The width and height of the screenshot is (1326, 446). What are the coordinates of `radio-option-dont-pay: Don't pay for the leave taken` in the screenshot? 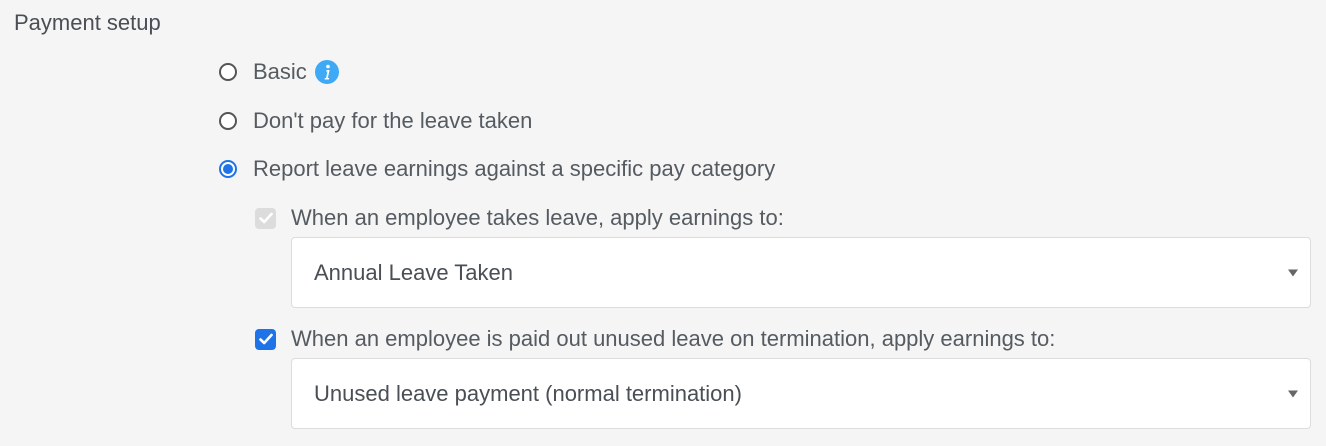 It's located at (375, 121).